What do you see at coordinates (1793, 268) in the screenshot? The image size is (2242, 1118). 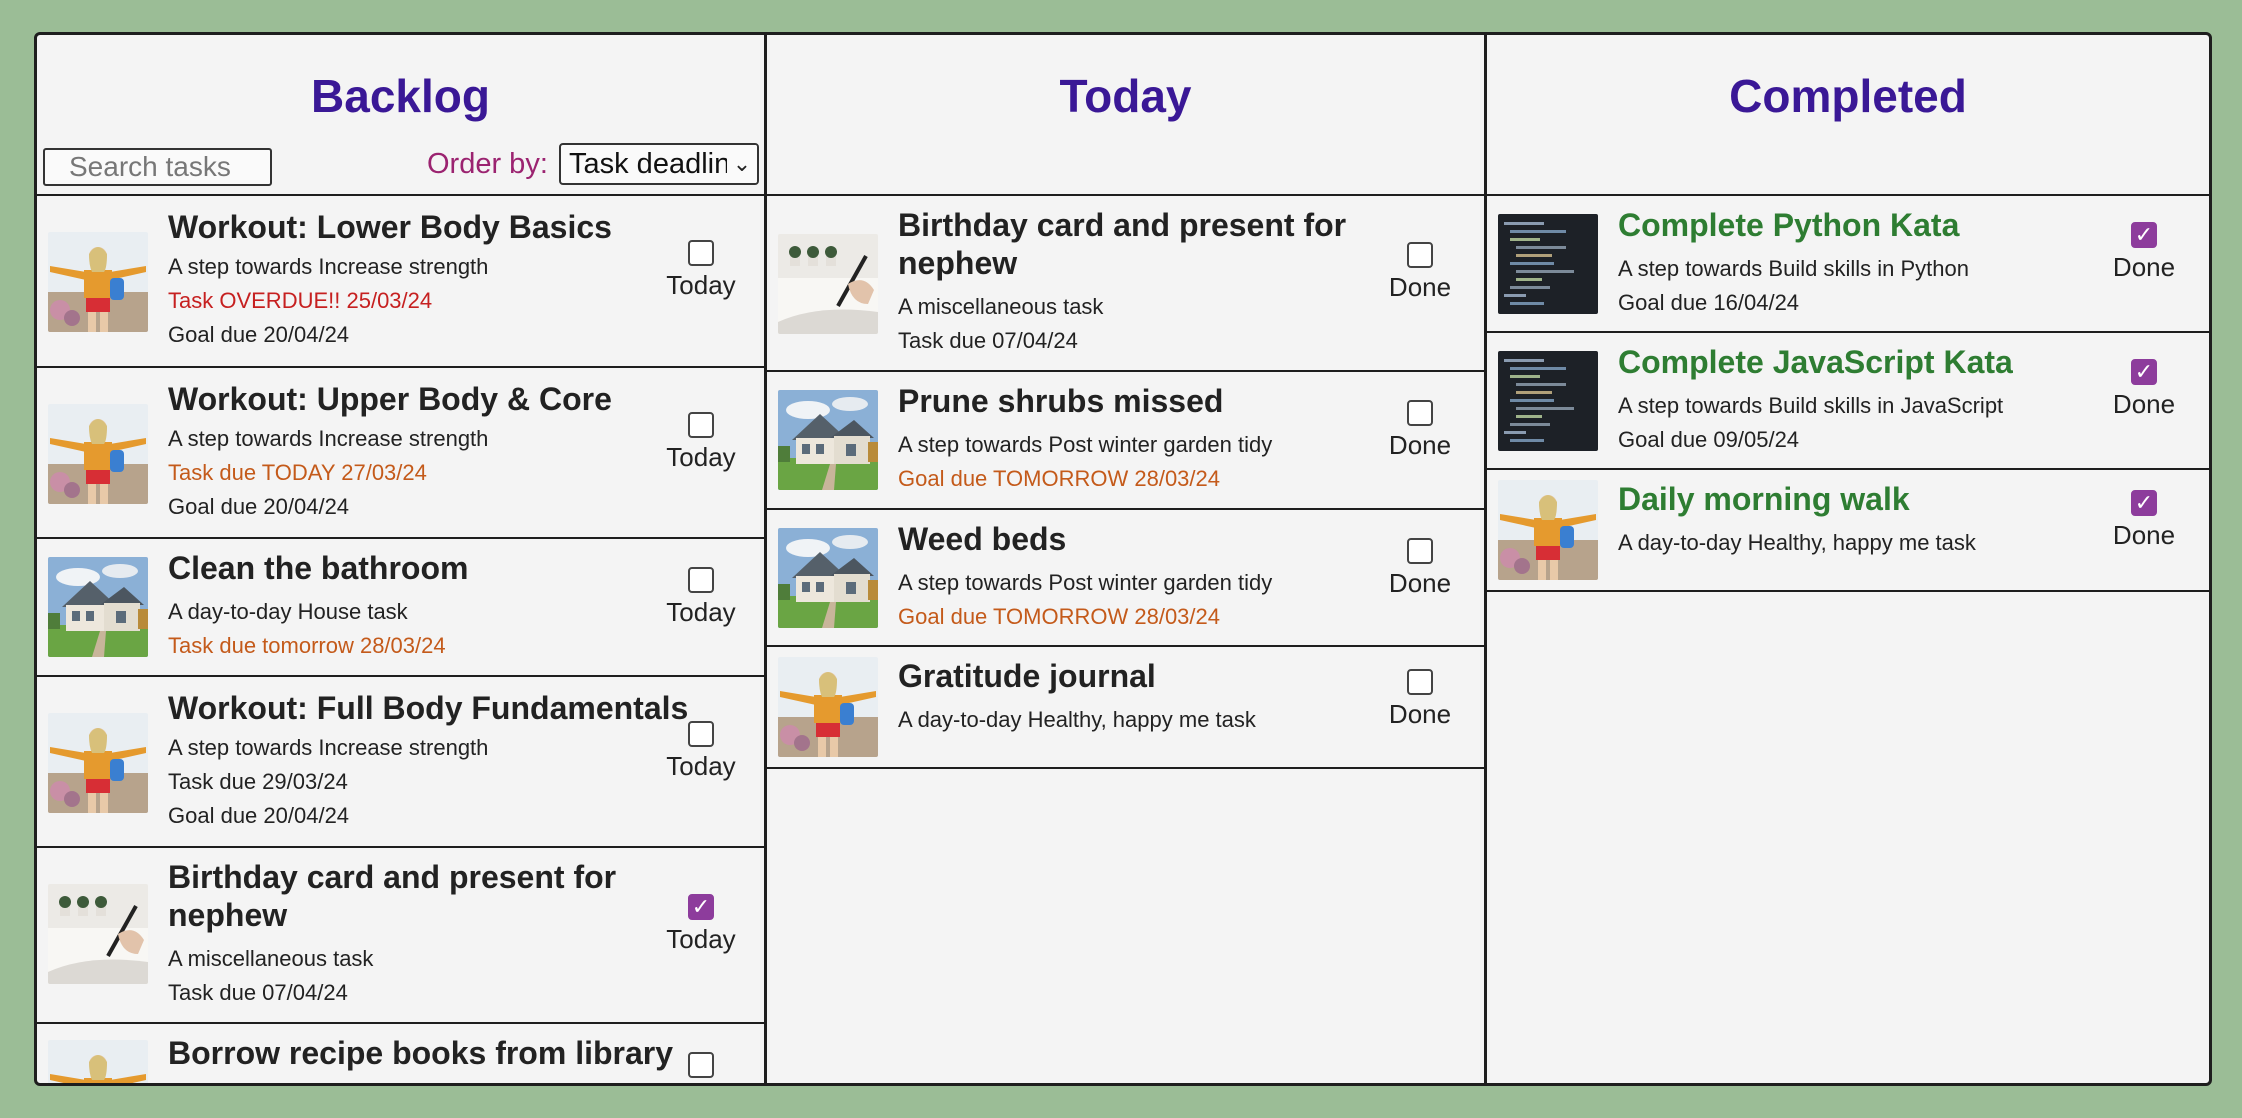 I see `task-goal-text: A step towards Build skills in Python` at bounding box center [1793, 268].